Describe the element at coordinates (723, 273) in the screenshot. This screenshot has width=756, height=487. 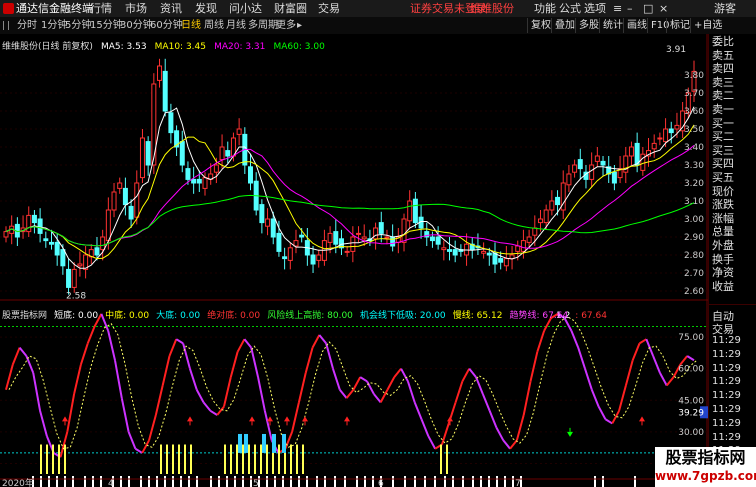
I see `quote-field-17: 净资` at that location.